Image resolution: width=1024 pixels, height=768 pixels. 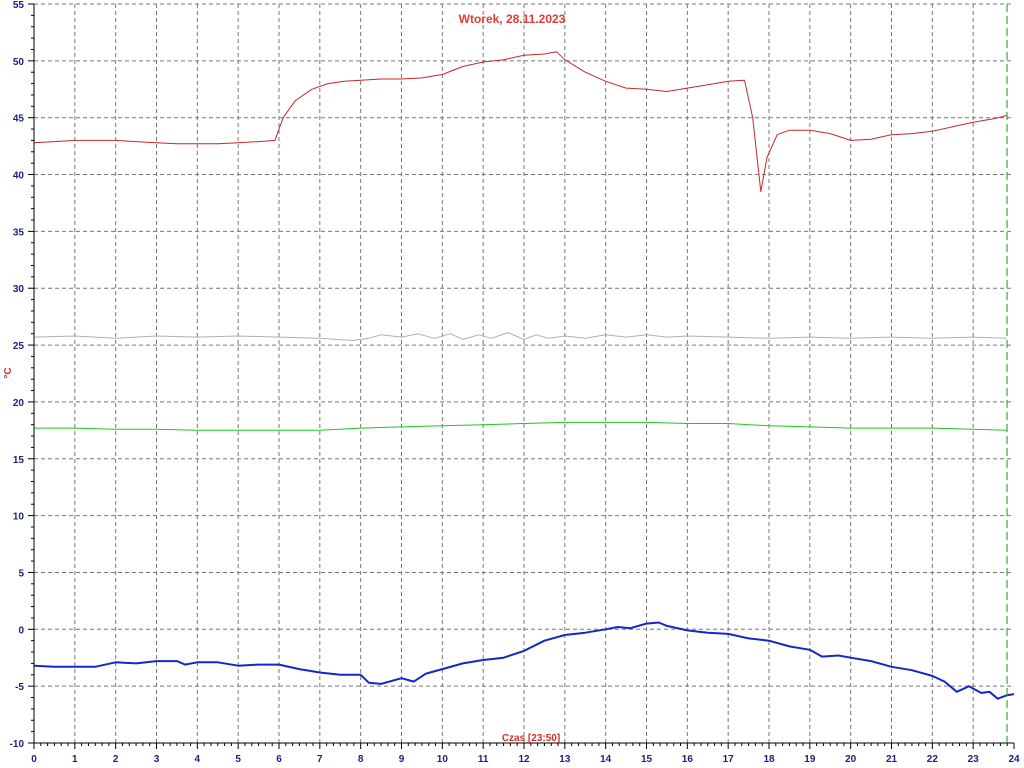 What do you see at coordinates (21, 630) in the screenshot?
I see `y-tick-label: 0` at bounding box center [21, 630].